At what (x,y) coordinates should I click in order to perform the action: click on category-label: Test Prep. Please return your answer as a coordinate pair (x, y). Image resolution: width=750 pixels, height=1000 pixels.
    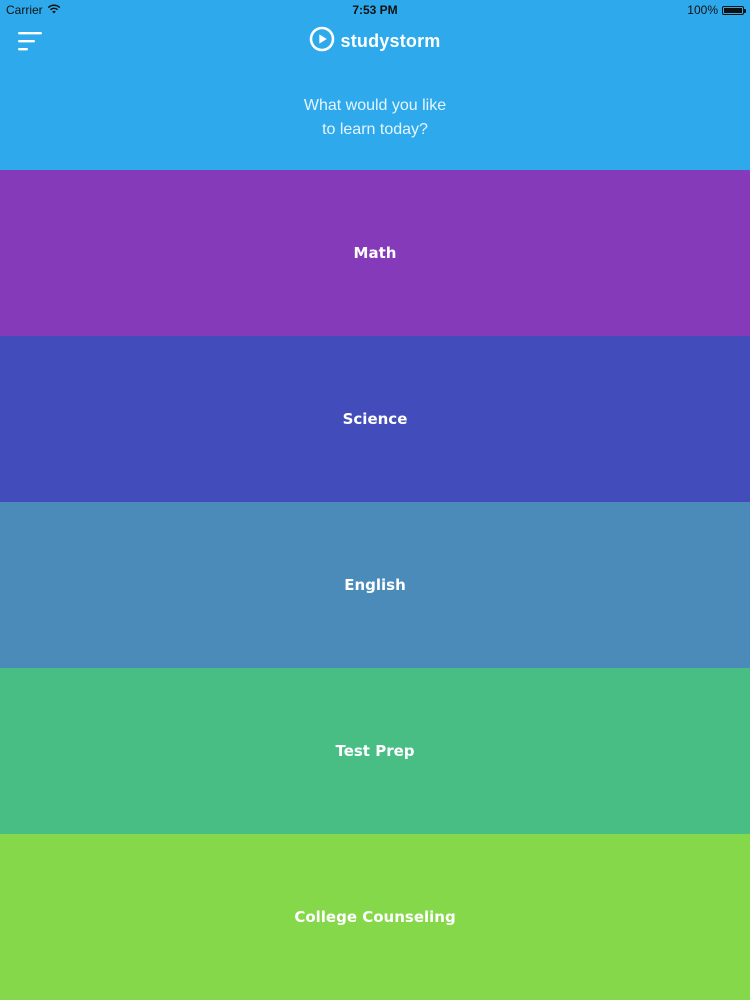
    Looking at the image, I should click on (375, 751).